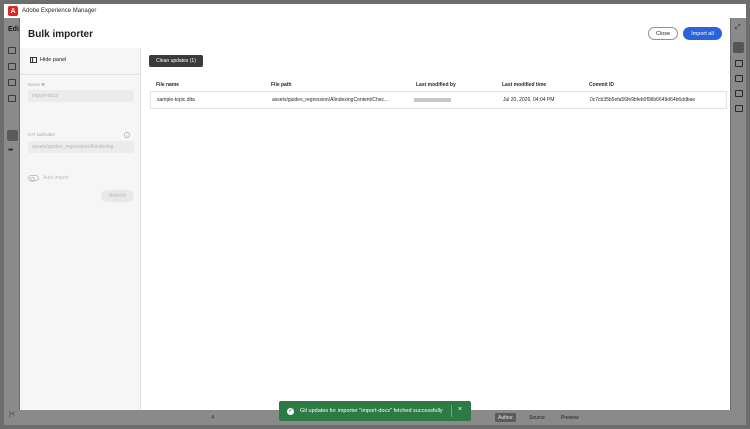 This screenshot has height=429, width=750. Describe the element at coordinates (176, 61) in the screenshot. I see `clean-updates-button: Clean updates (1)` at that location.